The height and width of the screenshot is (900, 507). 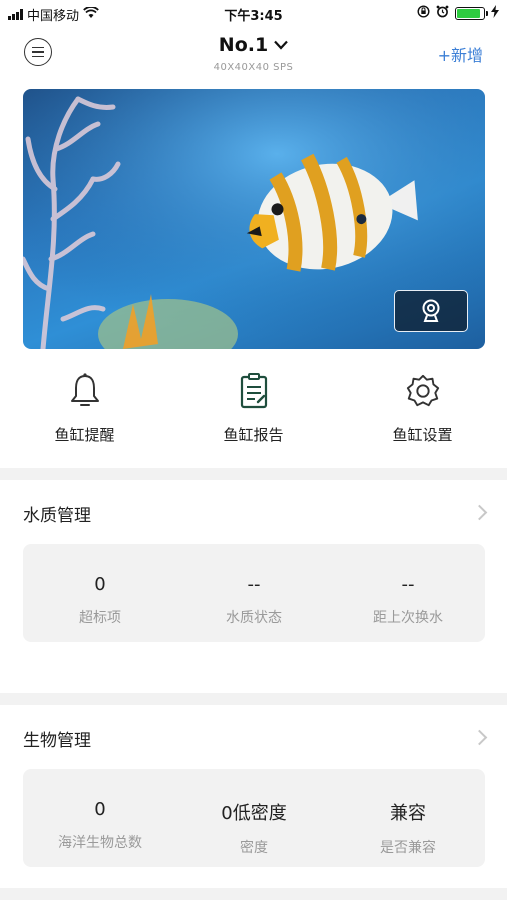 I want to click on water-quality-card: 0 超标项 -- 水质状态 -- 距上次换水, so click(x=254, y=593).